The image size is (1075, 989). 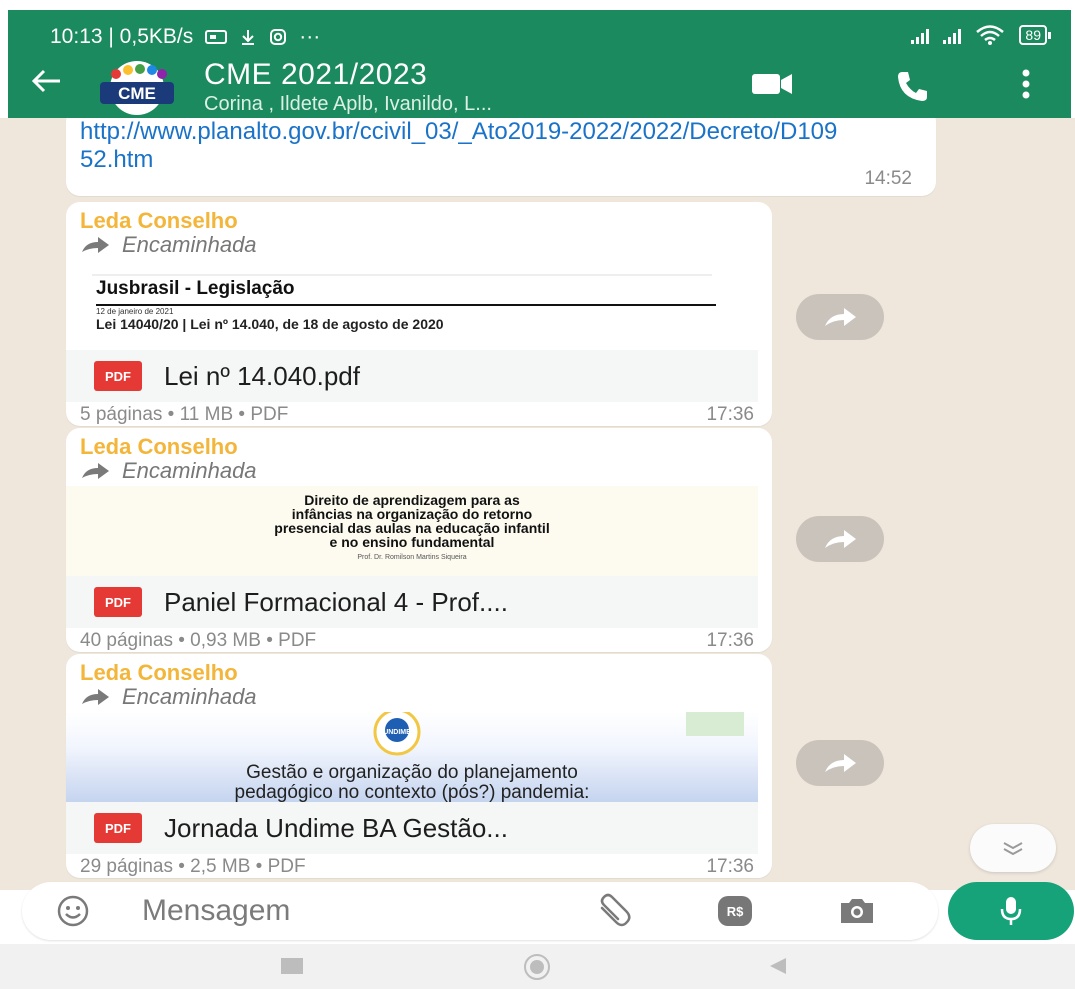 I want to click on kebab-menu-icon, so click(x=1026, y=84).